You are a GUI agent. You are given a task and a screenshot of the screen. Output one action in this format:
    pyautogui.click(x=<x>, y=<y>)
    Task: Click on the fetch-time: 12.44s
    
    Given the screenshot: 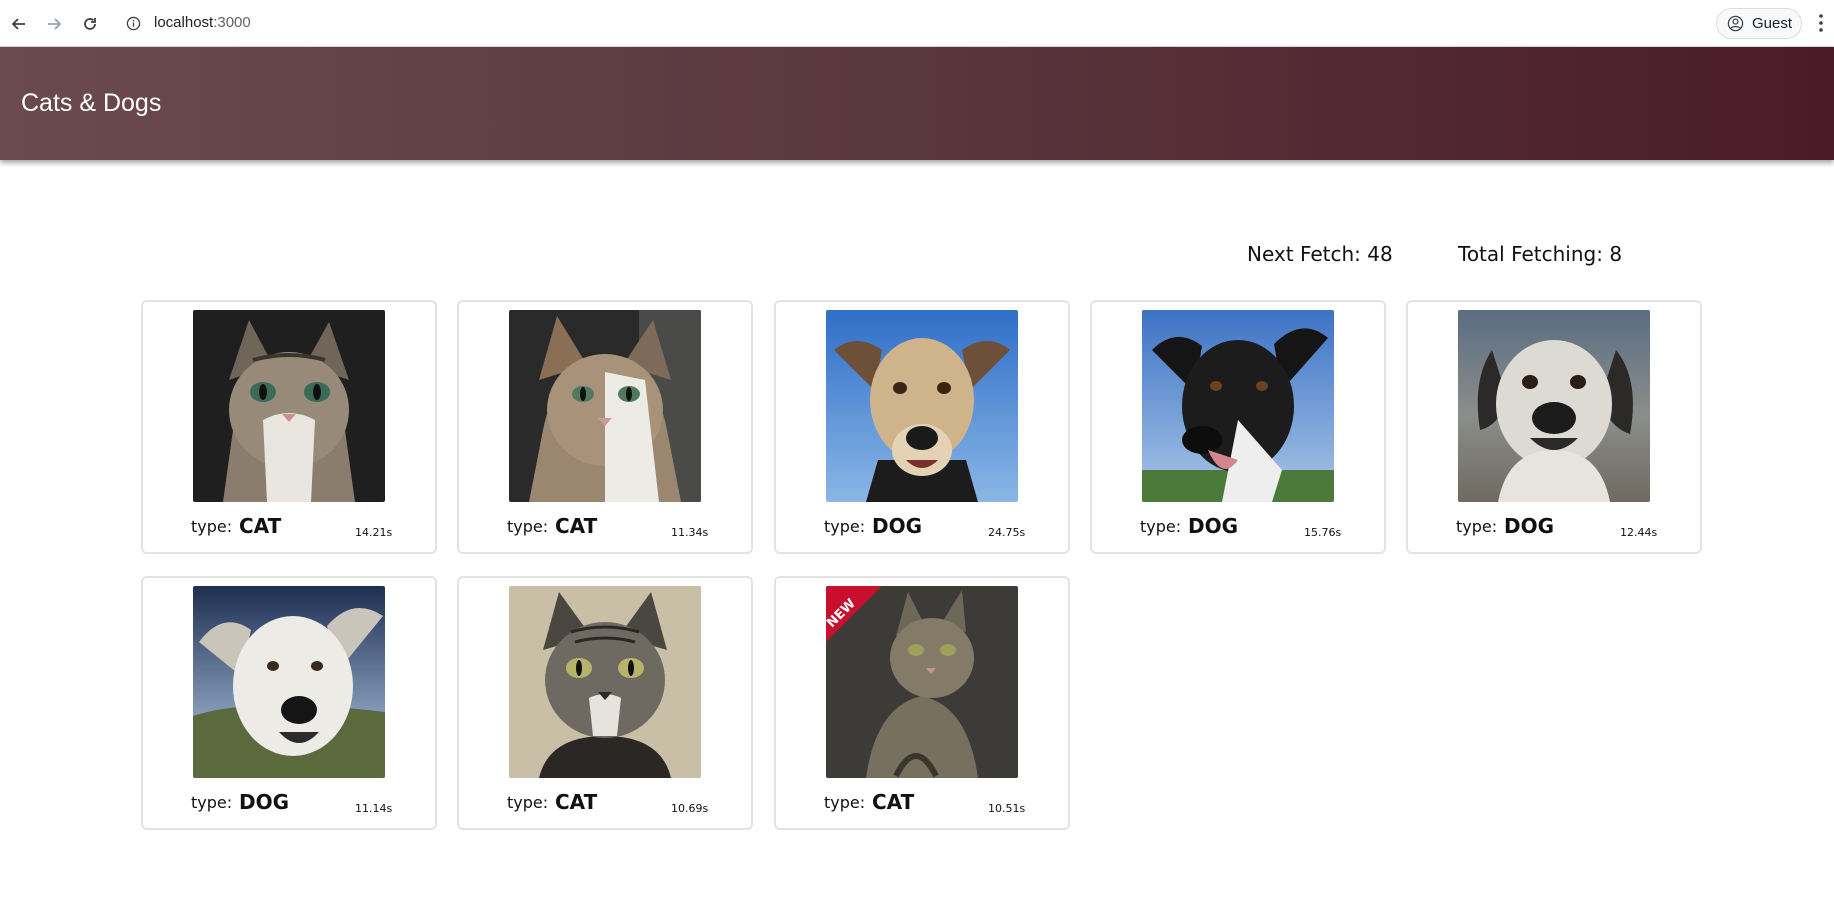 What is the action you would take?
    pyautogui.click(x=1639, y=532)
    